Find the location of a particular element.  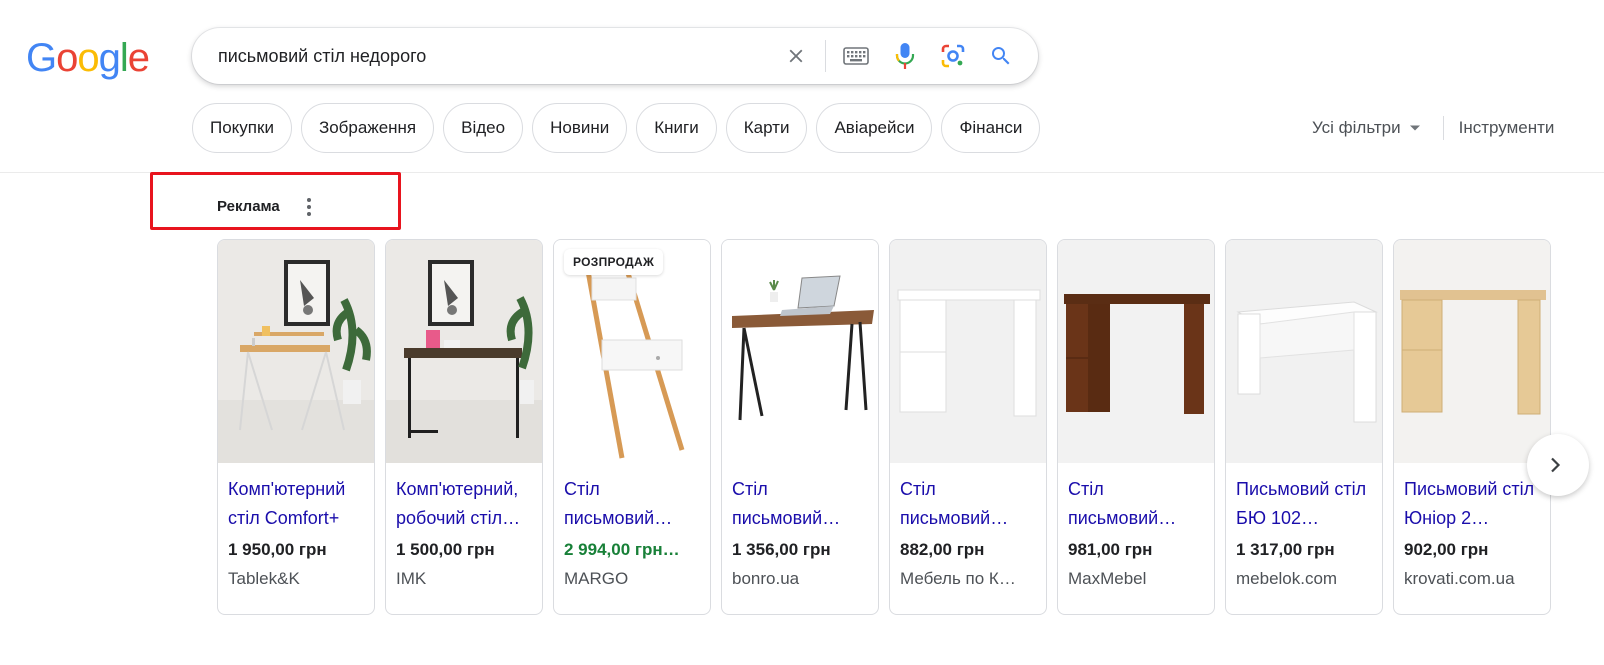

laptop-desk-photo is located at coordinates (800, 351).